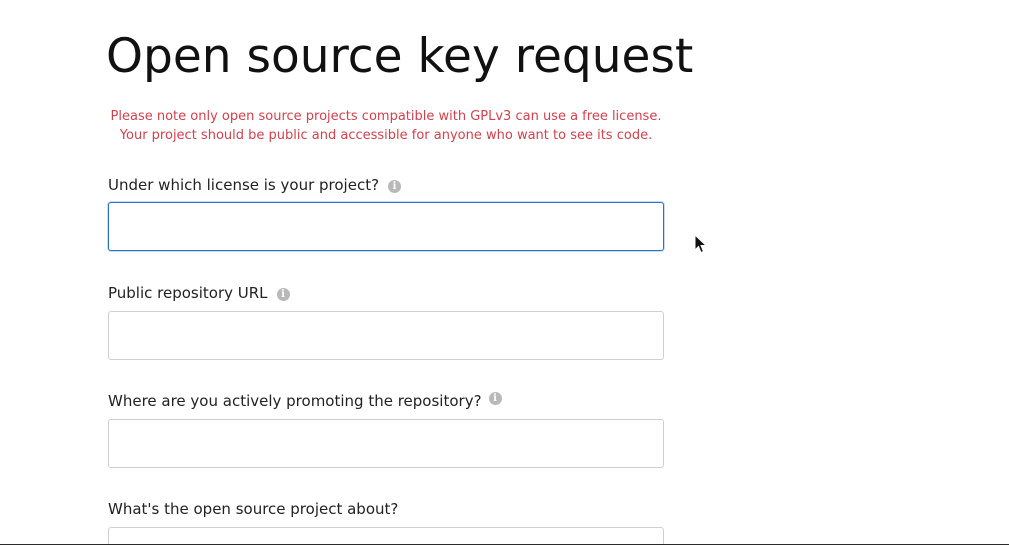  What do you see at coordinates (188, 293) in the screenshot?
I see `repo-url-label-text: Public repository URL` at bounding box center [188, 293].